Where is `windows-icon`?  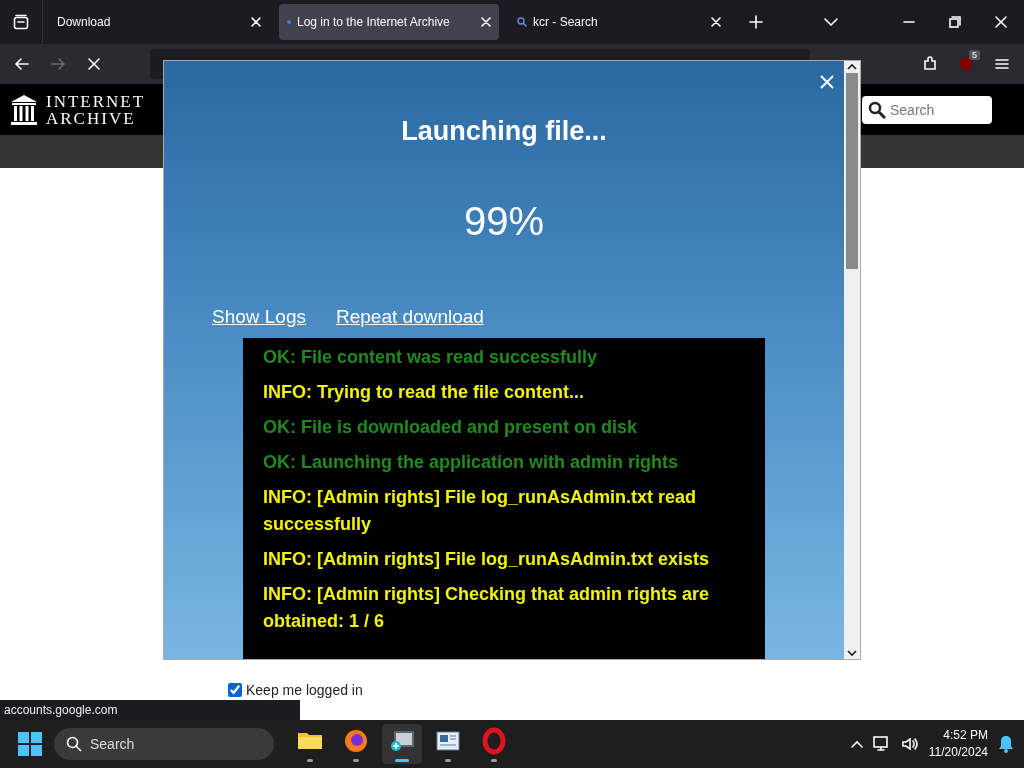 windows-icon is located at coordinates (30, 744).